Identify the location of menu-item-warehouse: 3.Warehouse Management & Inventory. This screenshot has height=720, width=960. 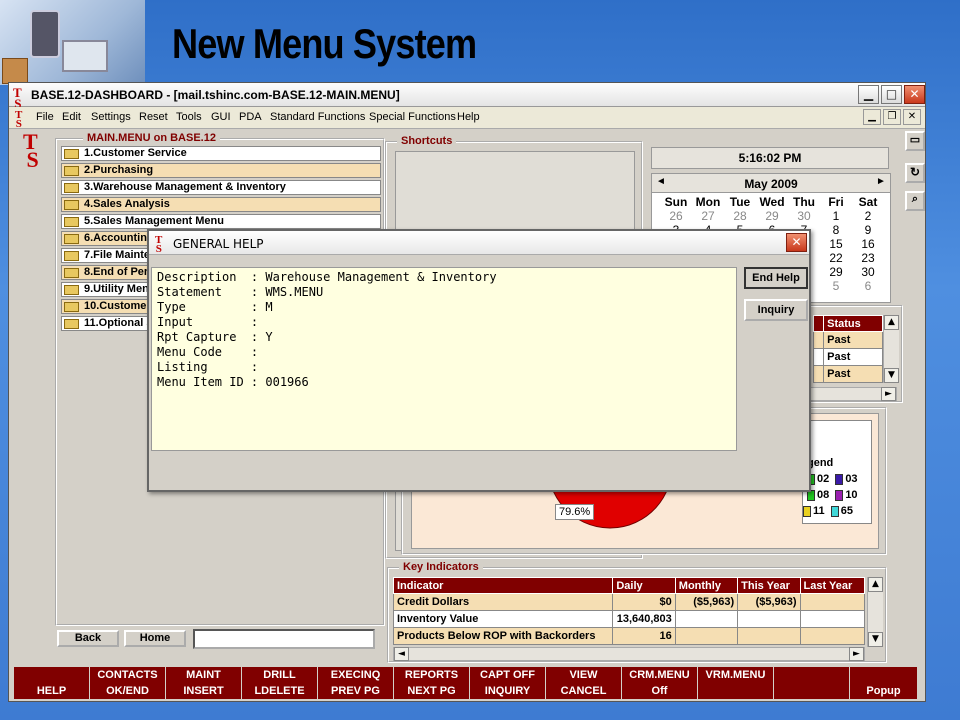
(221, 187).